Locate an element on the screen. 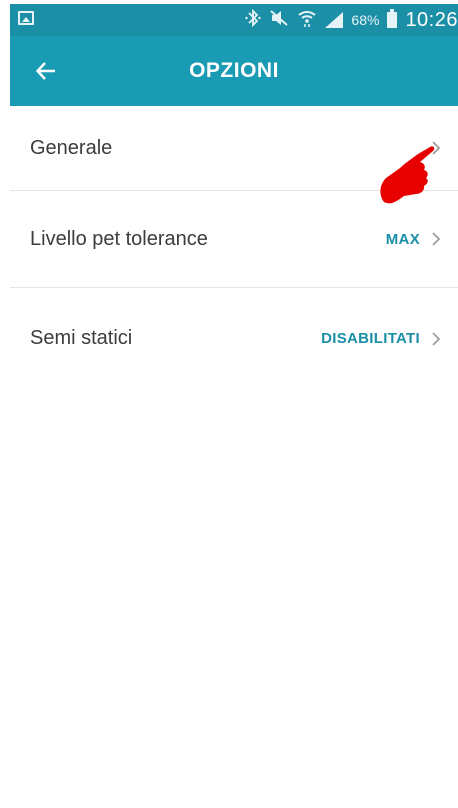 This screenshot has height=808, width=458. mute-icon is located at coordinates (279, 20).